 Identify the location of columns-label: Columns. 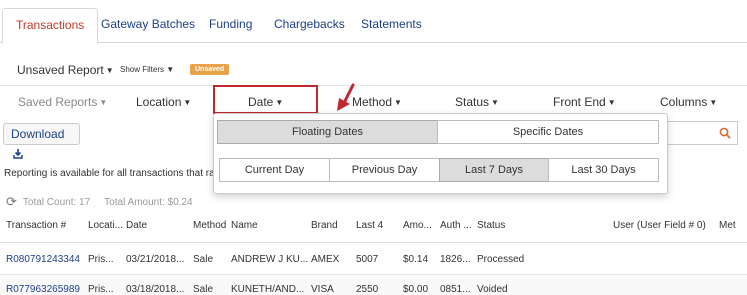
(684, 102).